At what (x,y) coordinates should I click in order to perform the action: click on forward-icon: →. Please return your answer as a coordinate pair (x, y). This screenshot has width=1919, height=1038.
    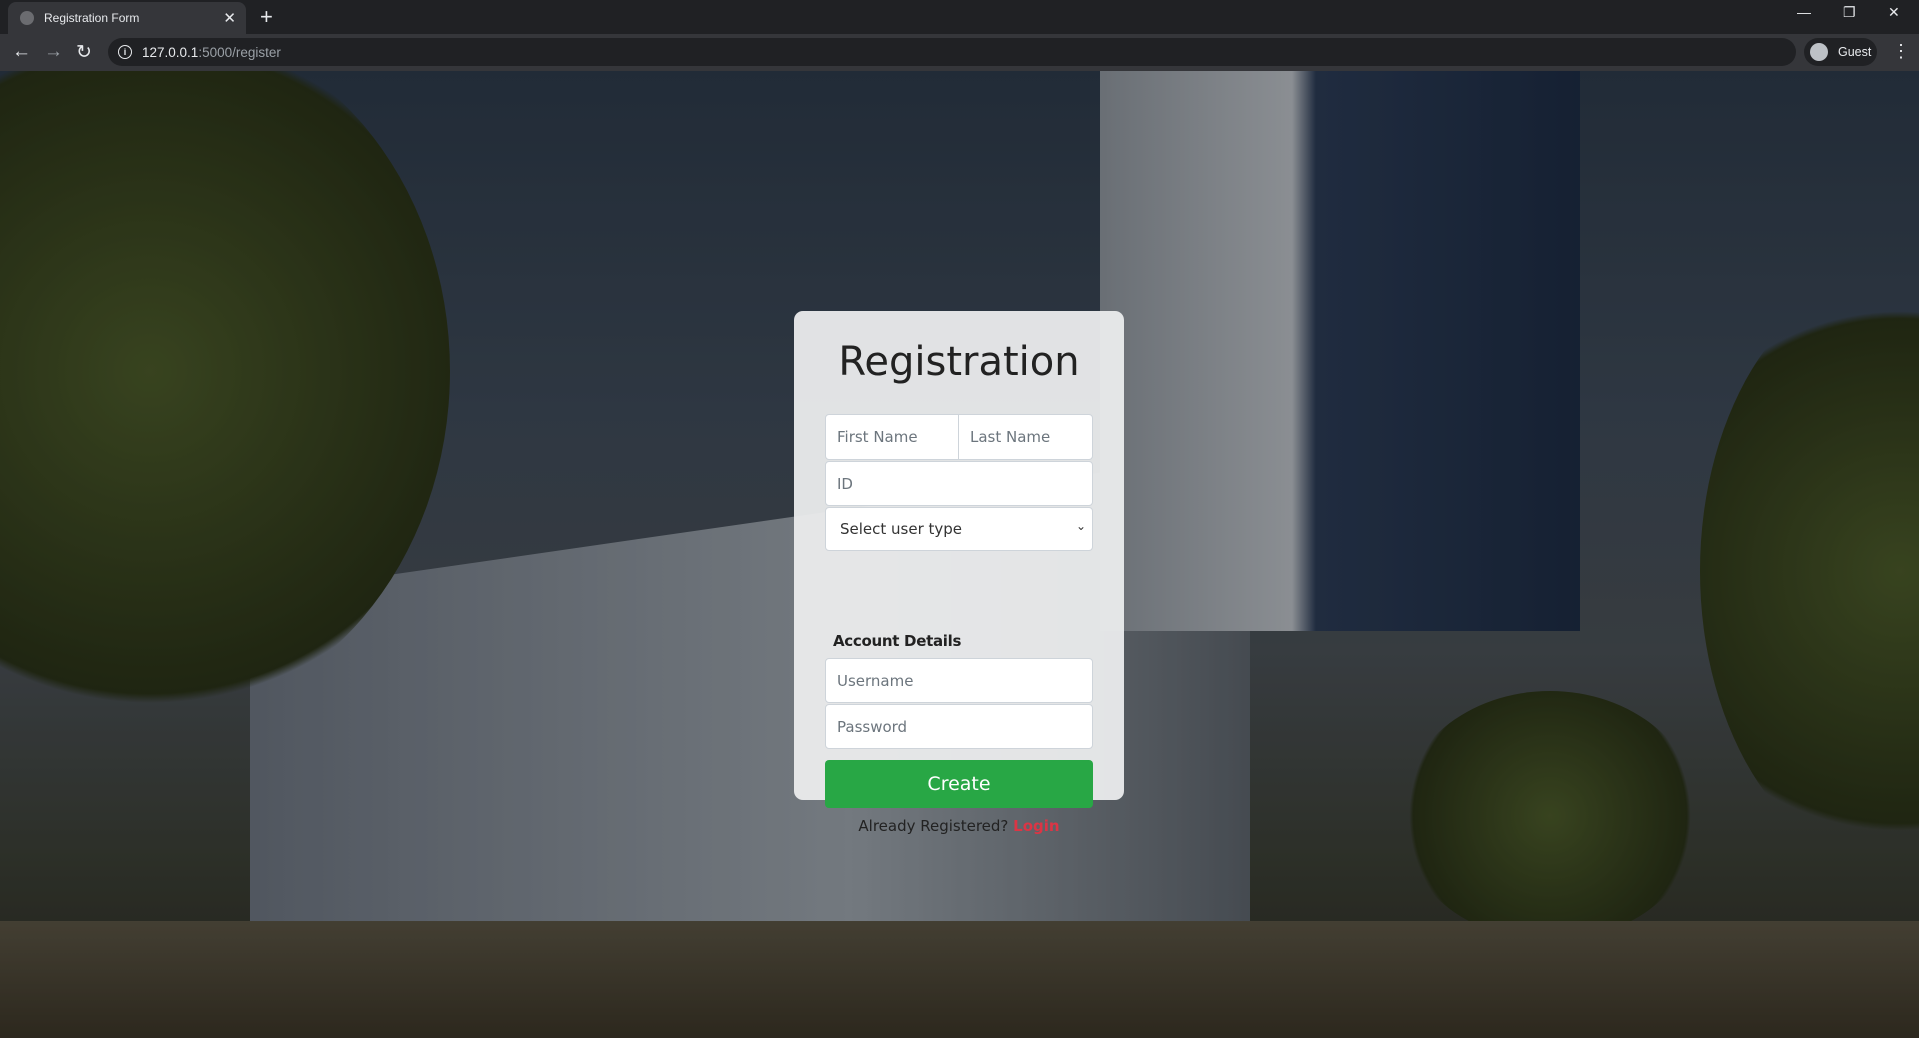
    Looking at the image, I should click on (53, 52).